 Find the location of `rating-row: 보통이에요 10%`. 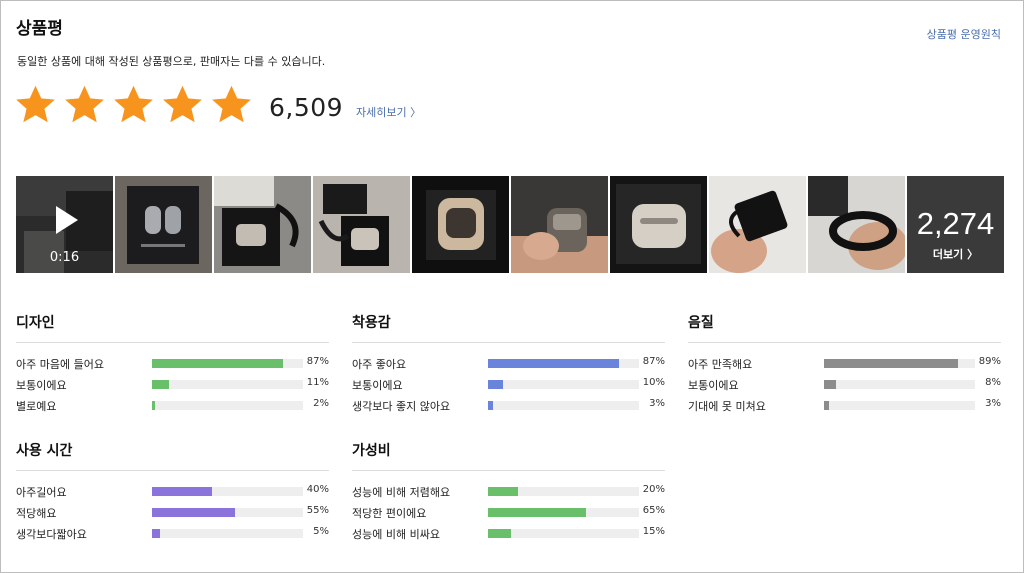

rating-row: 보통이에요 10% is located at coordinates (508, 384).